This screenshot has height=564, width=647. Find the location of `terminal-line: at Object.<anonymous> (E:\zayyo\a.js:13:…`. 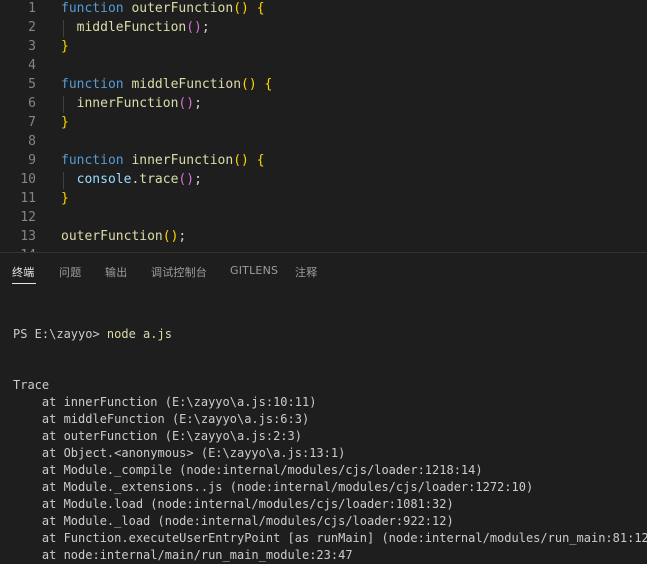

terminal-line: at Object.<anonymous> (E:\zayyo\a.js:13:… is located at coordinates (179, 453).